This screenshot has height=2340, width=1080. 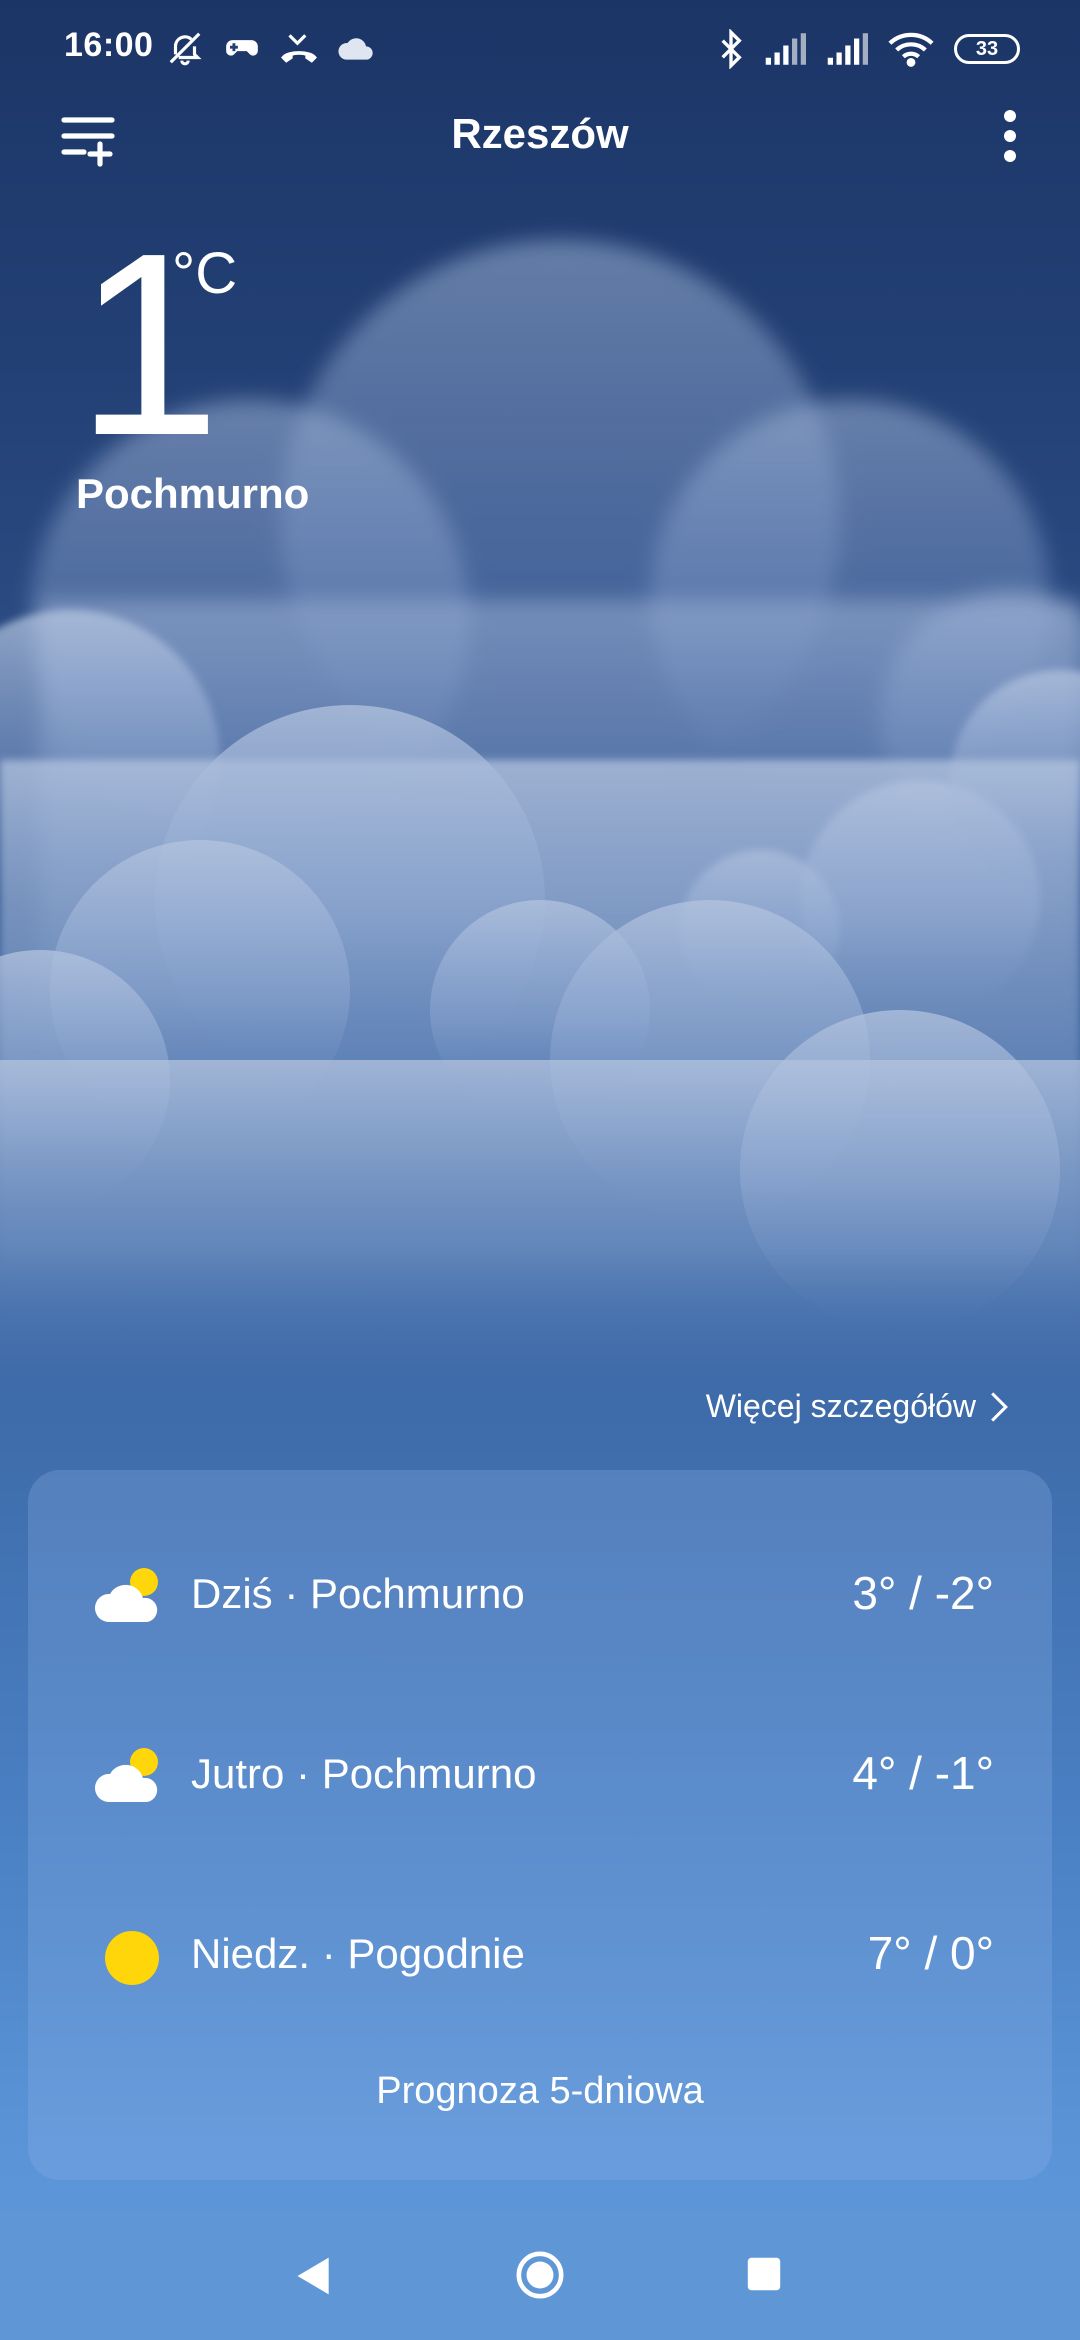 What do you see at coordinates (193, 493) in the screenshot?
I see `current-condition: Pochmurno` at bounding box center [193, 493].